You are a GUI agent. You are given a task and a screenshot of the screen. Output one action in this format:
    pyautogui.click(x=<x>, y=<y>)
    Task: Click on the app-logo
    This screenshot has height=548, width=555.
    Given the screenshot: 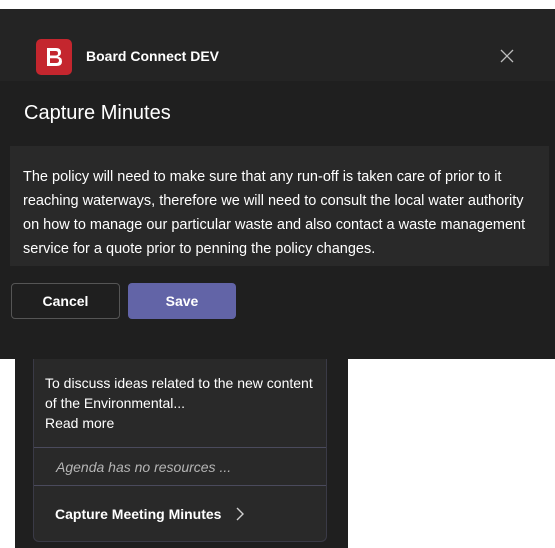 What is the action you would take?
    pyautogui.click(x=54, y=57)
    